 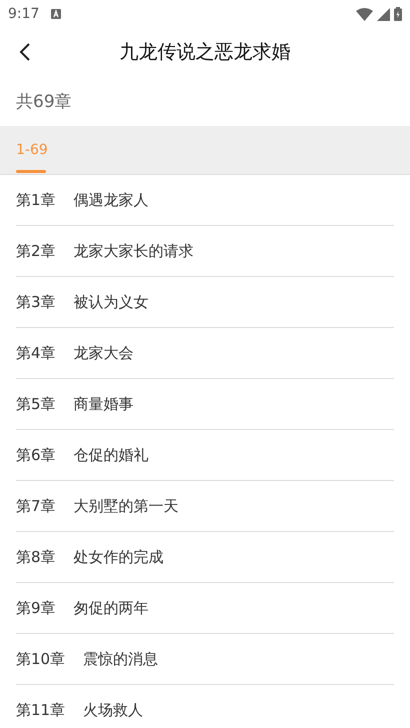 I want to click on status-time: 9:17, so click(x=24, y=14).